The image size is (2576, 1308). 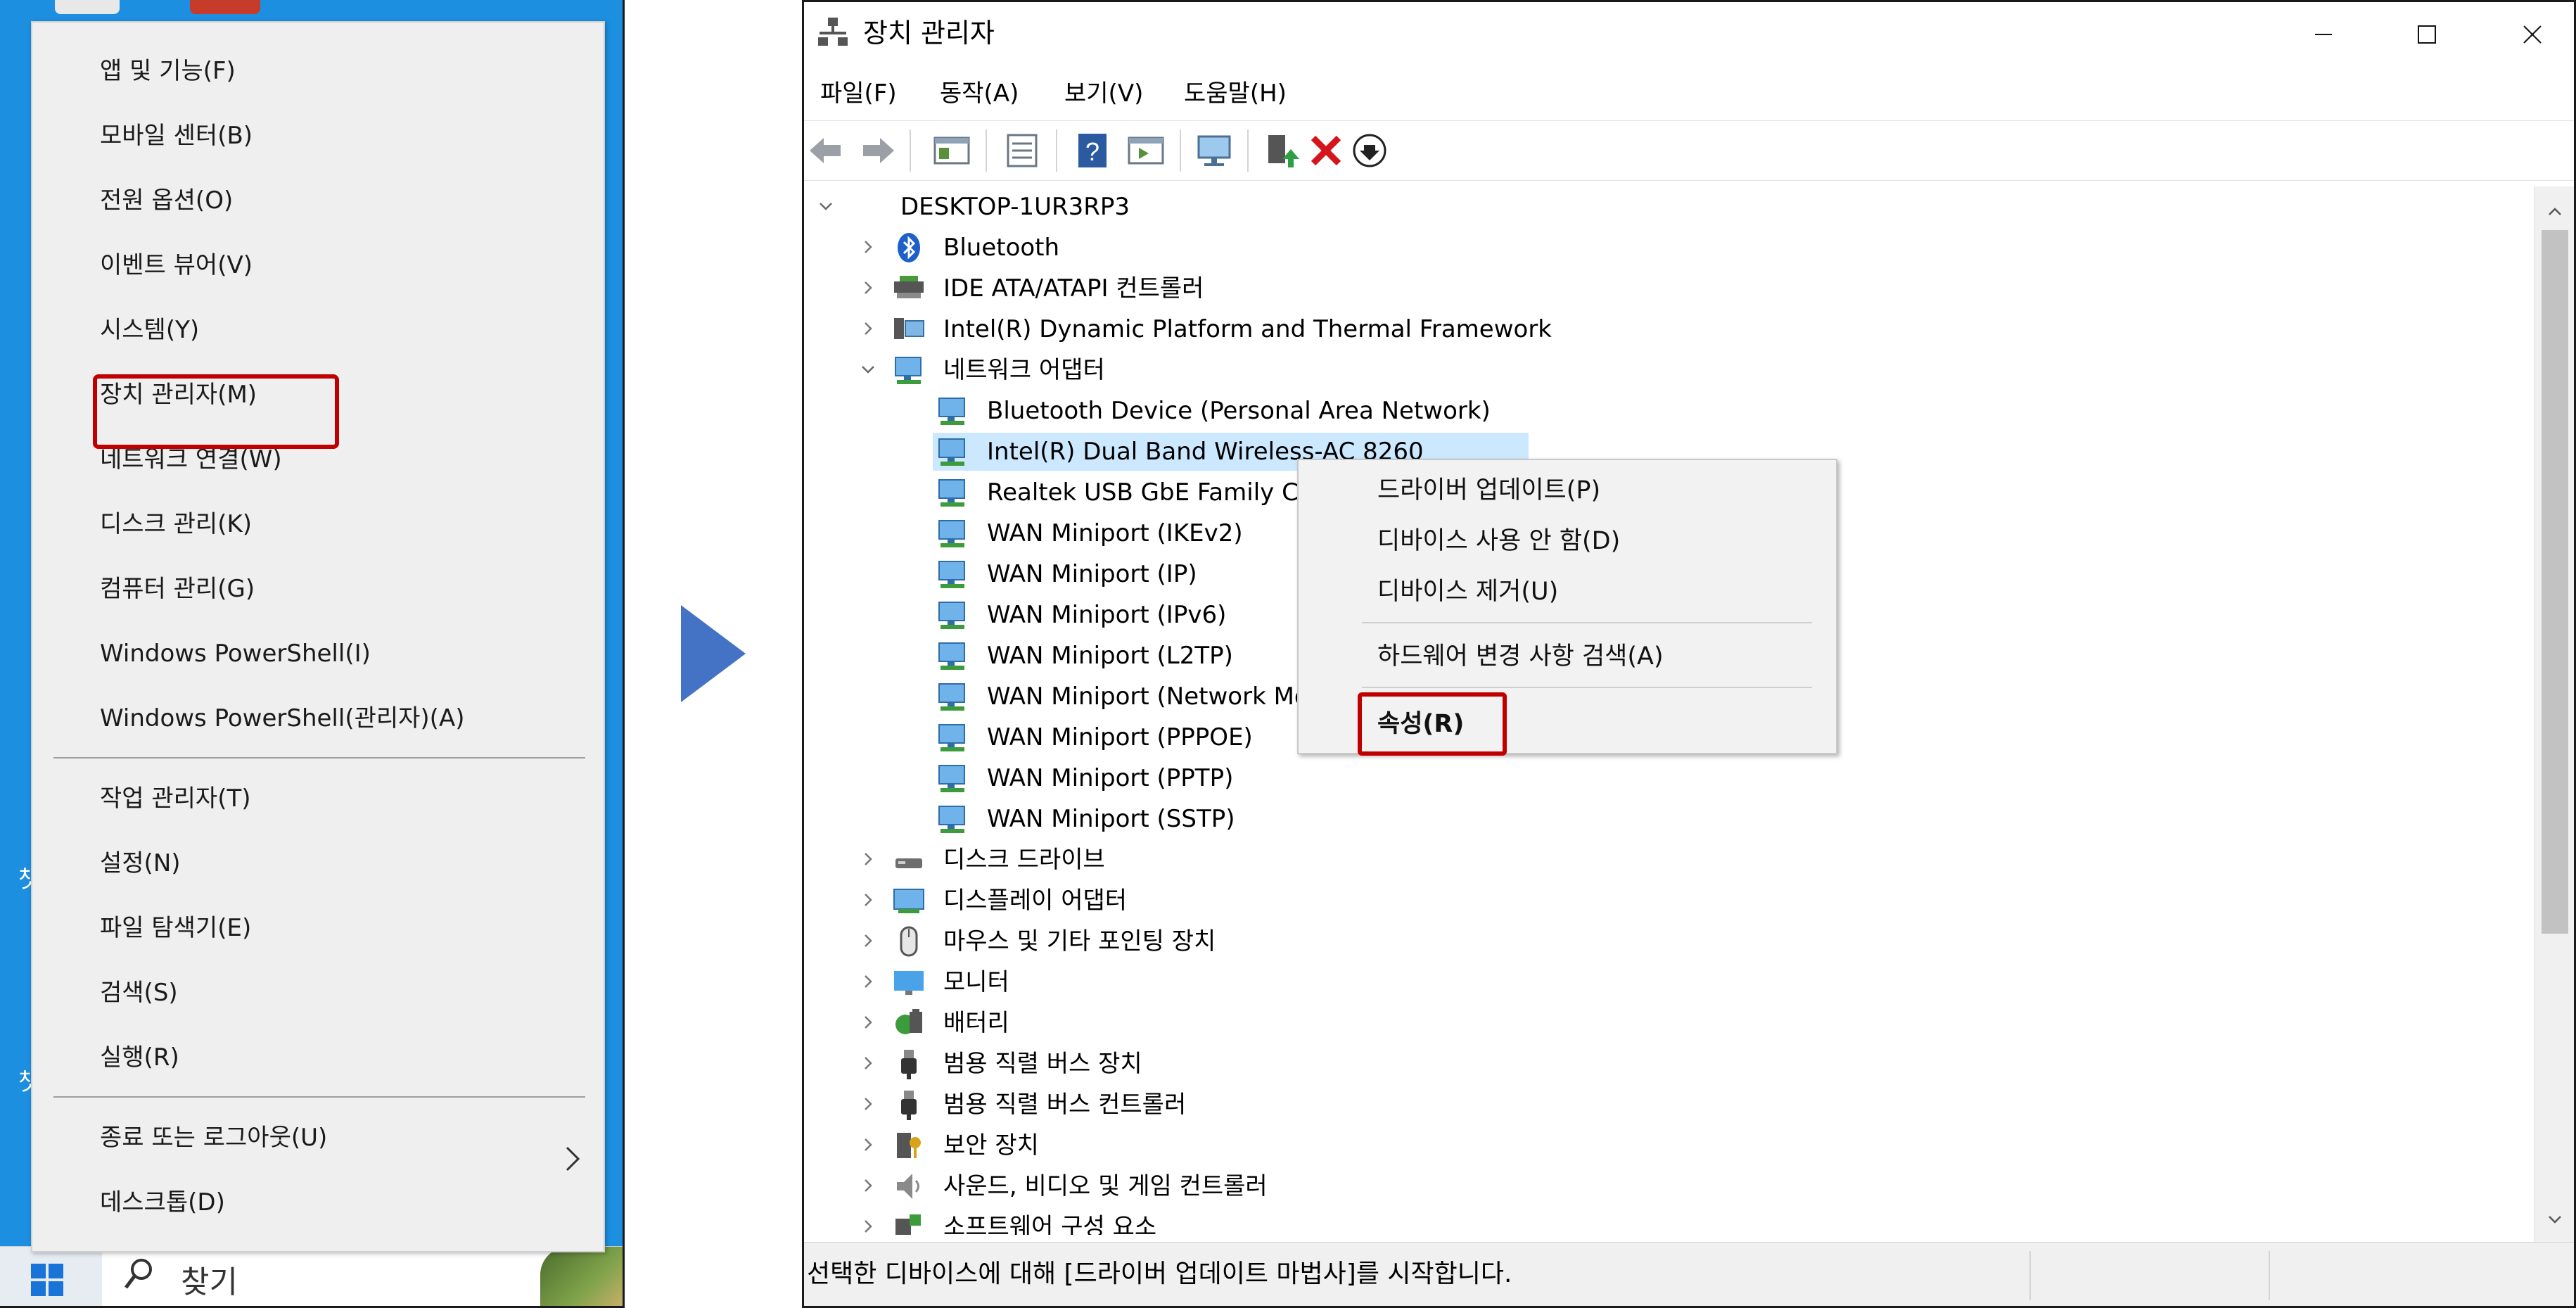 I want to click on menu-item-search: 검색(S), so click(x=318, y=993).